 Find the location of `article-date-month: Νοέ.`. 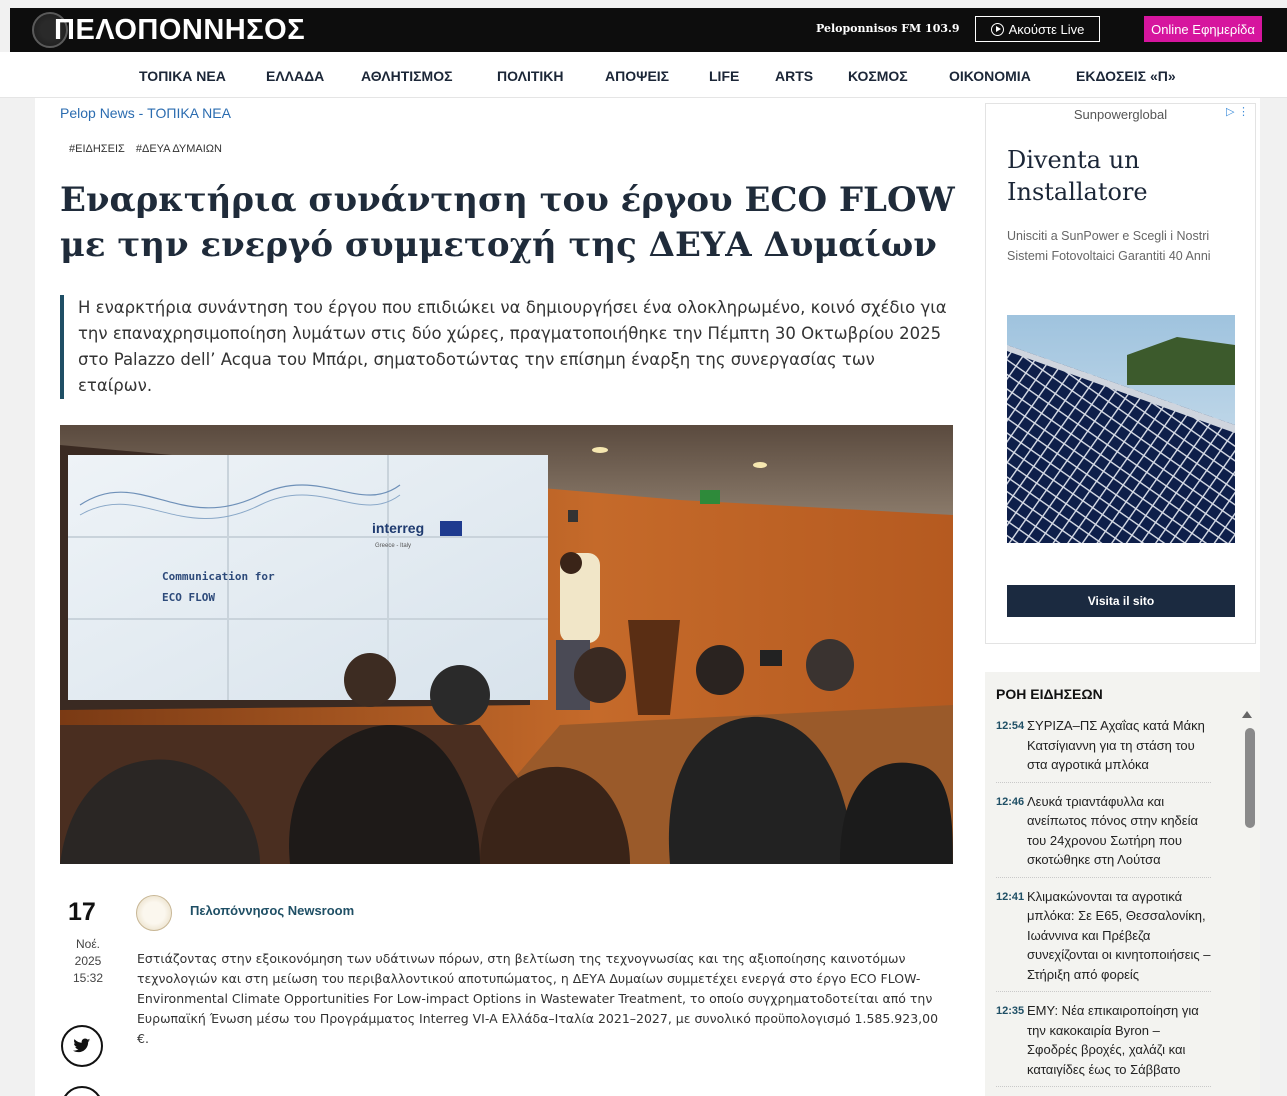

article-date-month: Νοέ. is located at coordinates (88, 944).